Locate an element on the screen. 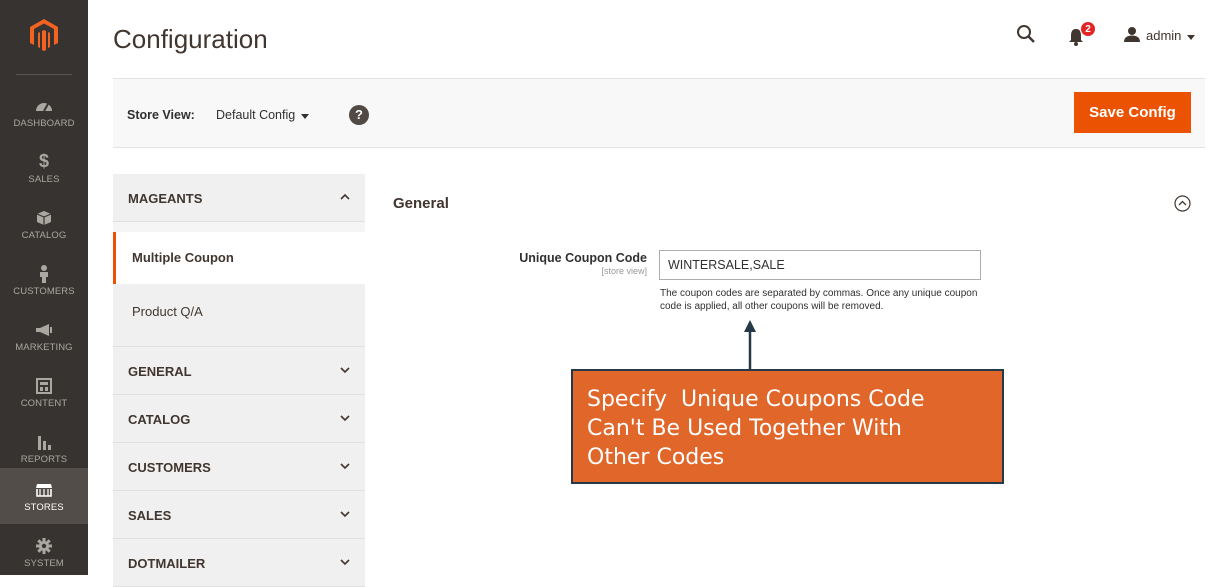 Image resolution: width=1223 pixels, height=587 pixels. store-icon is located at coordinates (44, 490).